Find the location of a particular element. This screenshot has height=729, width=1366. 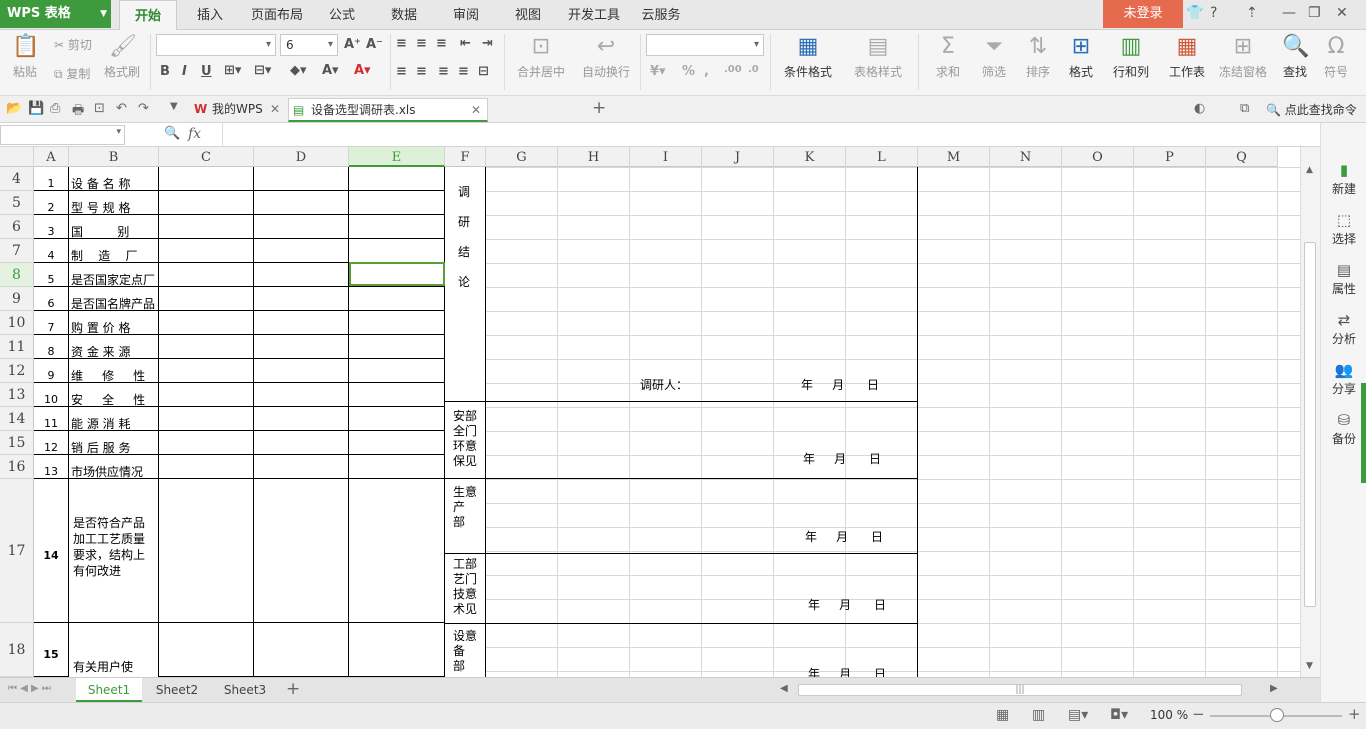

column-header-O: O is located at coordinates (1098, 157).